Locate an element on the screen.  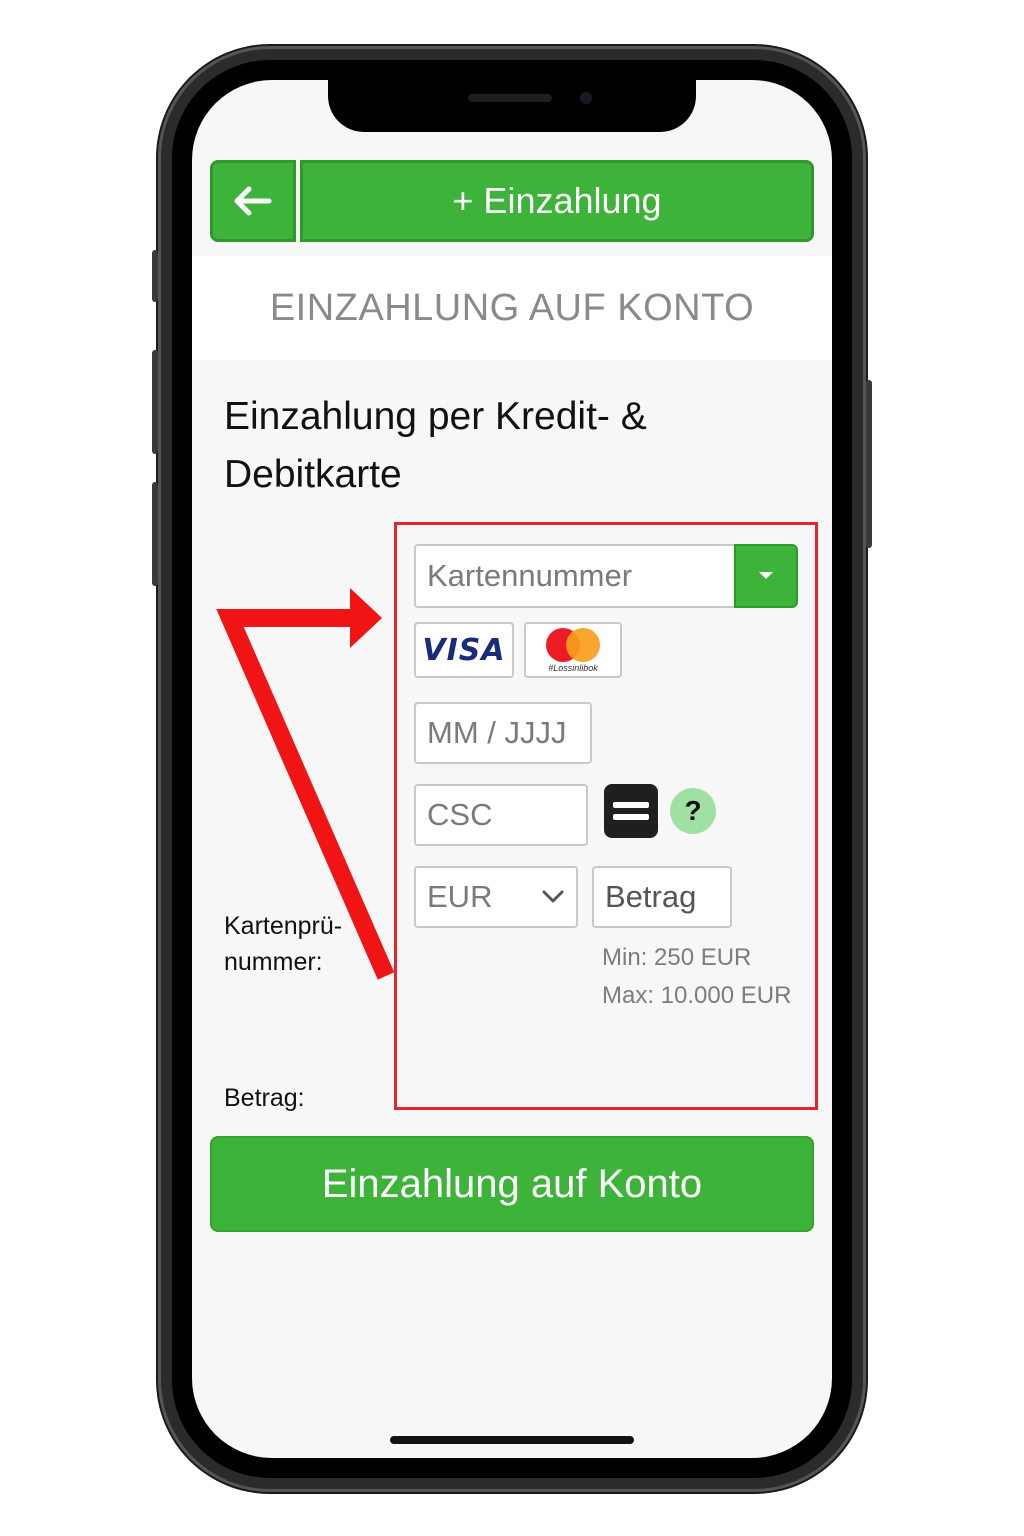
csc-input: CSC is located at coordinates (501, 815).